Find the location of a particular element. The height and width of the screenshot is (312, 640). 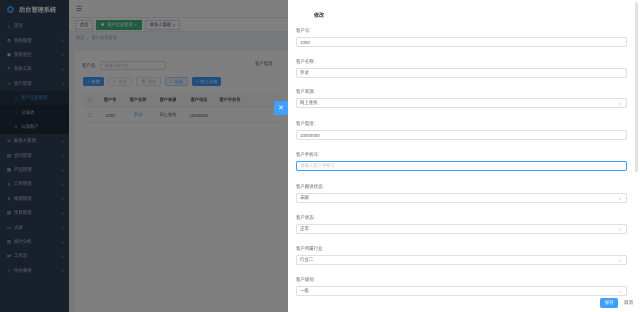

select-field: 网上查找 ∨ is located at coordinates (461, 103).